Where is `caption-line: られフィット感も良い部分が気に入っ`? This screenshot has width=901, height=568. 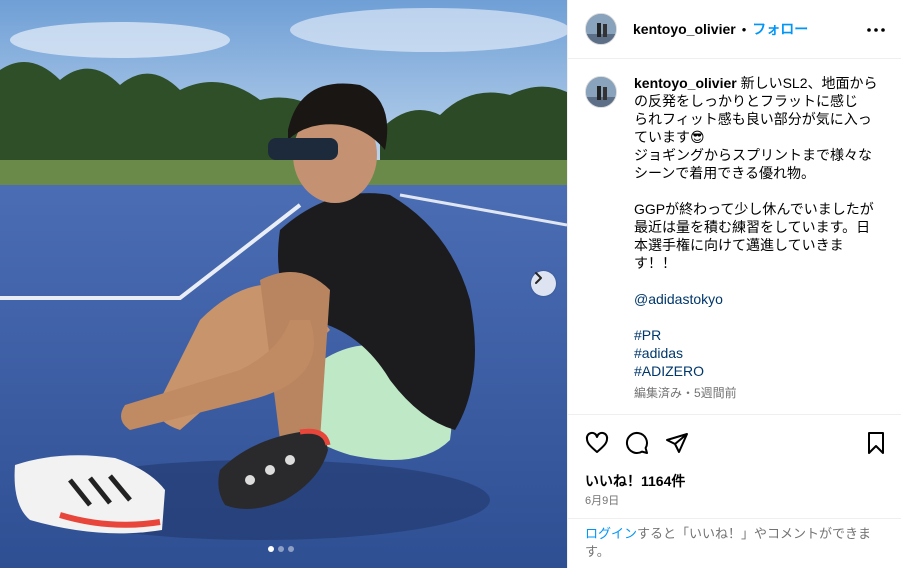
caption-line: られフィット感も良い部分が気に入っ is located at coordinates (753, 119).